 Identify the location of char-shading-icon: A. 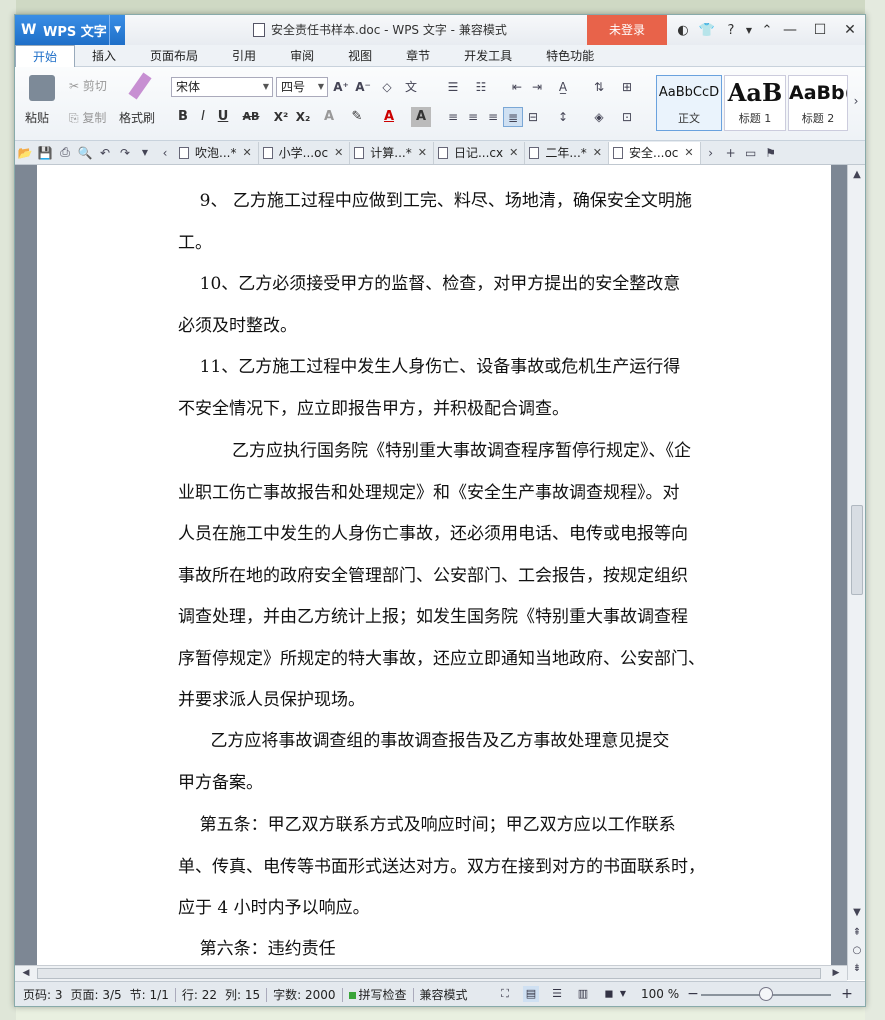
(421, 117).